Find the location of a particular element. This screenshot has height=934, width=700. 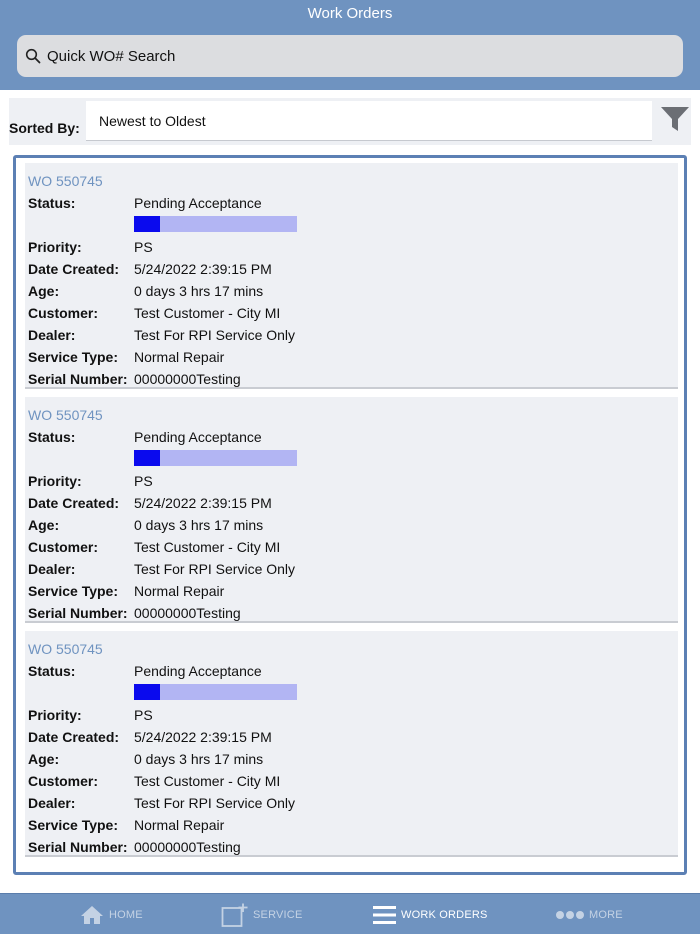

header: Work Orders is located at coordinates (350, 45).